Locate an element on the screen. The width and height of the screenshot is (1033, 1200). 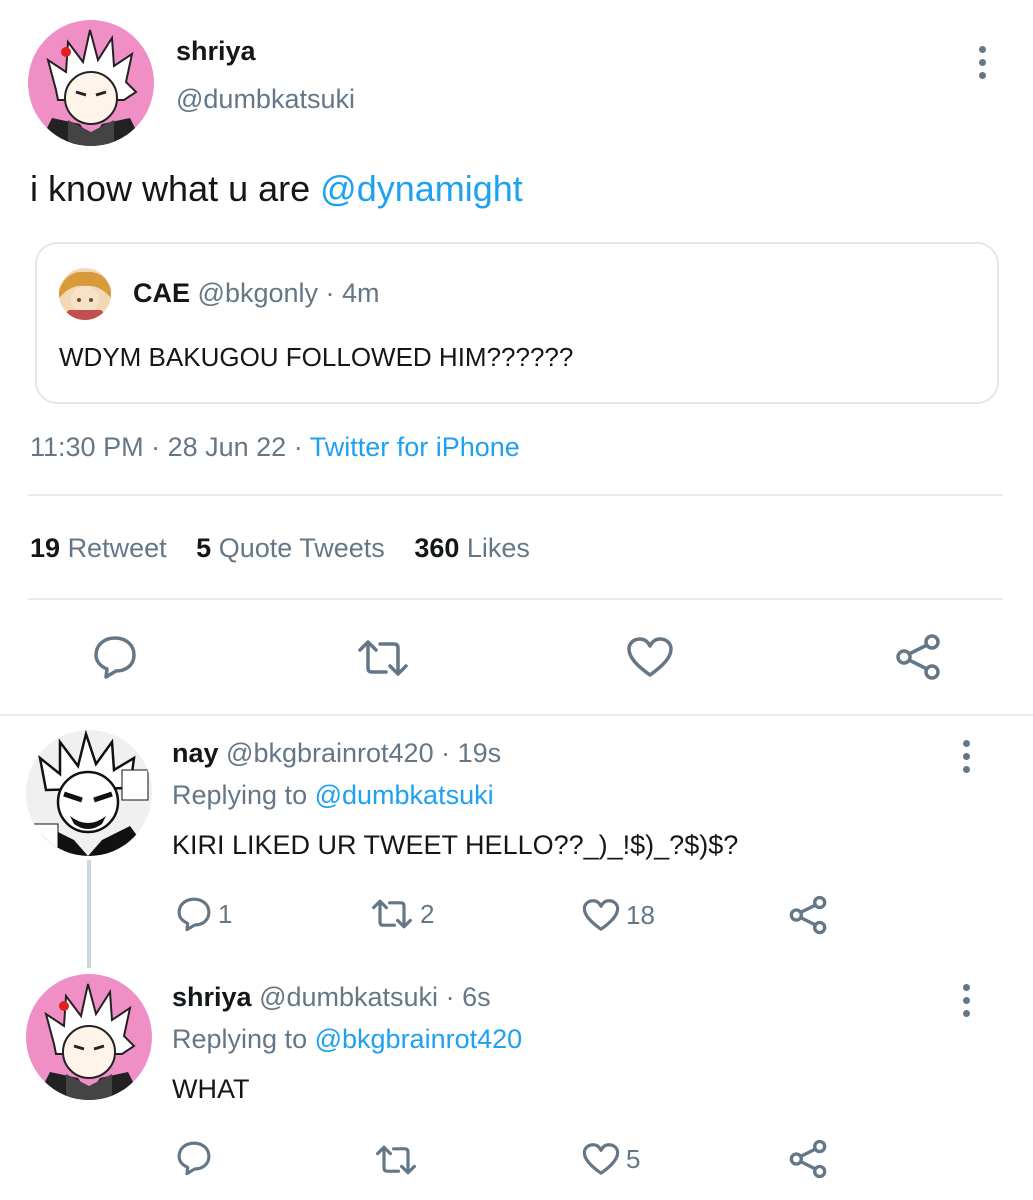
reply-count: 1 is located at coordinates (225, 913).